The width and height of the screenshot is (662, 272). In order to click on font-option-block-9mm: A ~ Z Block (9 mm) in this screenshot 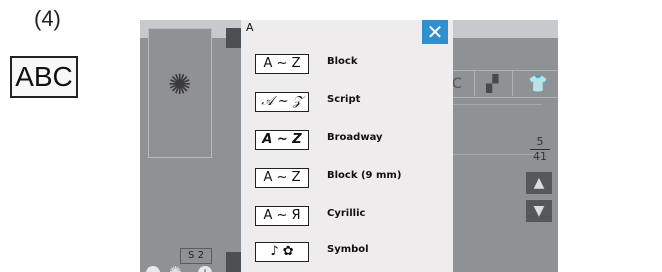, I will do `click(347, 179)`.